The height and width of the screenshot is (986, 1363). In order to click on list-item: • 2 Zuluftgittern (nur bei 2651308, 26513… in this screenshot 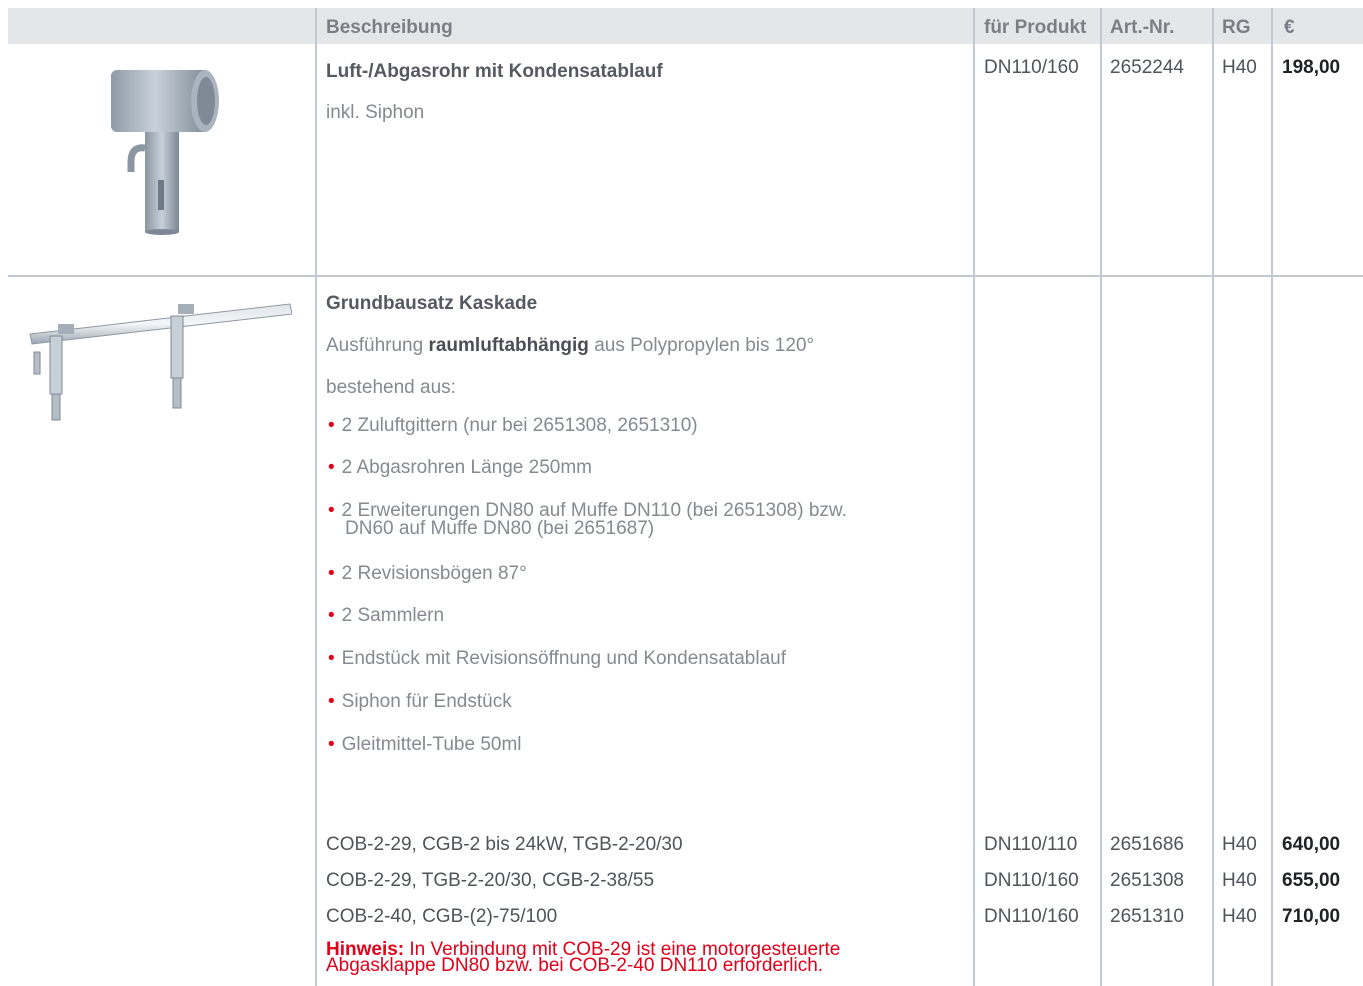, I will do `click(513, 425)`.